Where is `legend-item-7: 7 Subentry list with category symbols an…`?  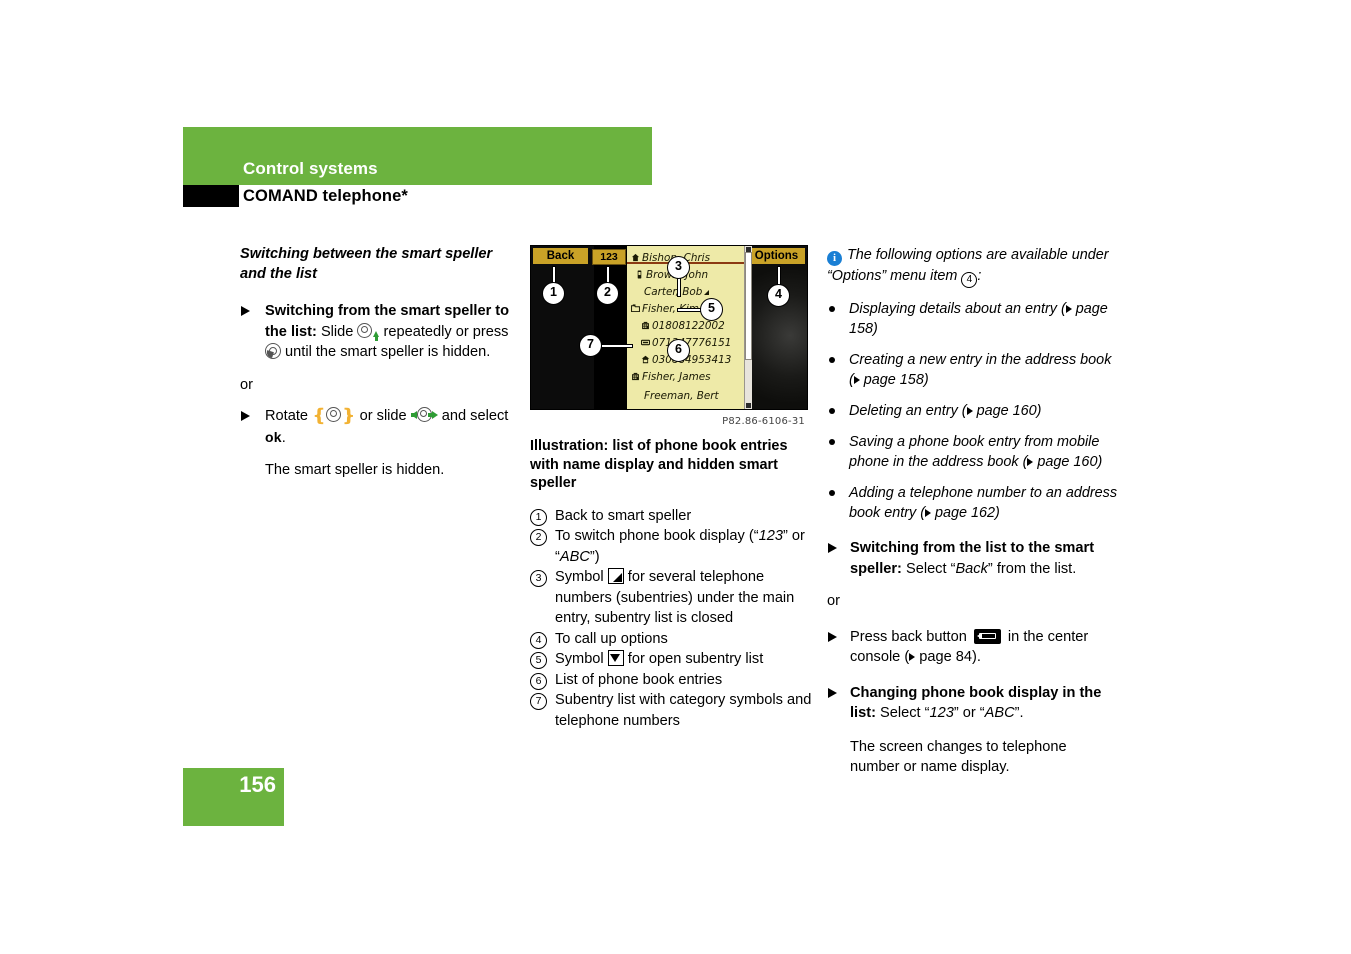
legend-item-7: 7 Subentry list with category symbols an… is located at coordinates (672, 710).